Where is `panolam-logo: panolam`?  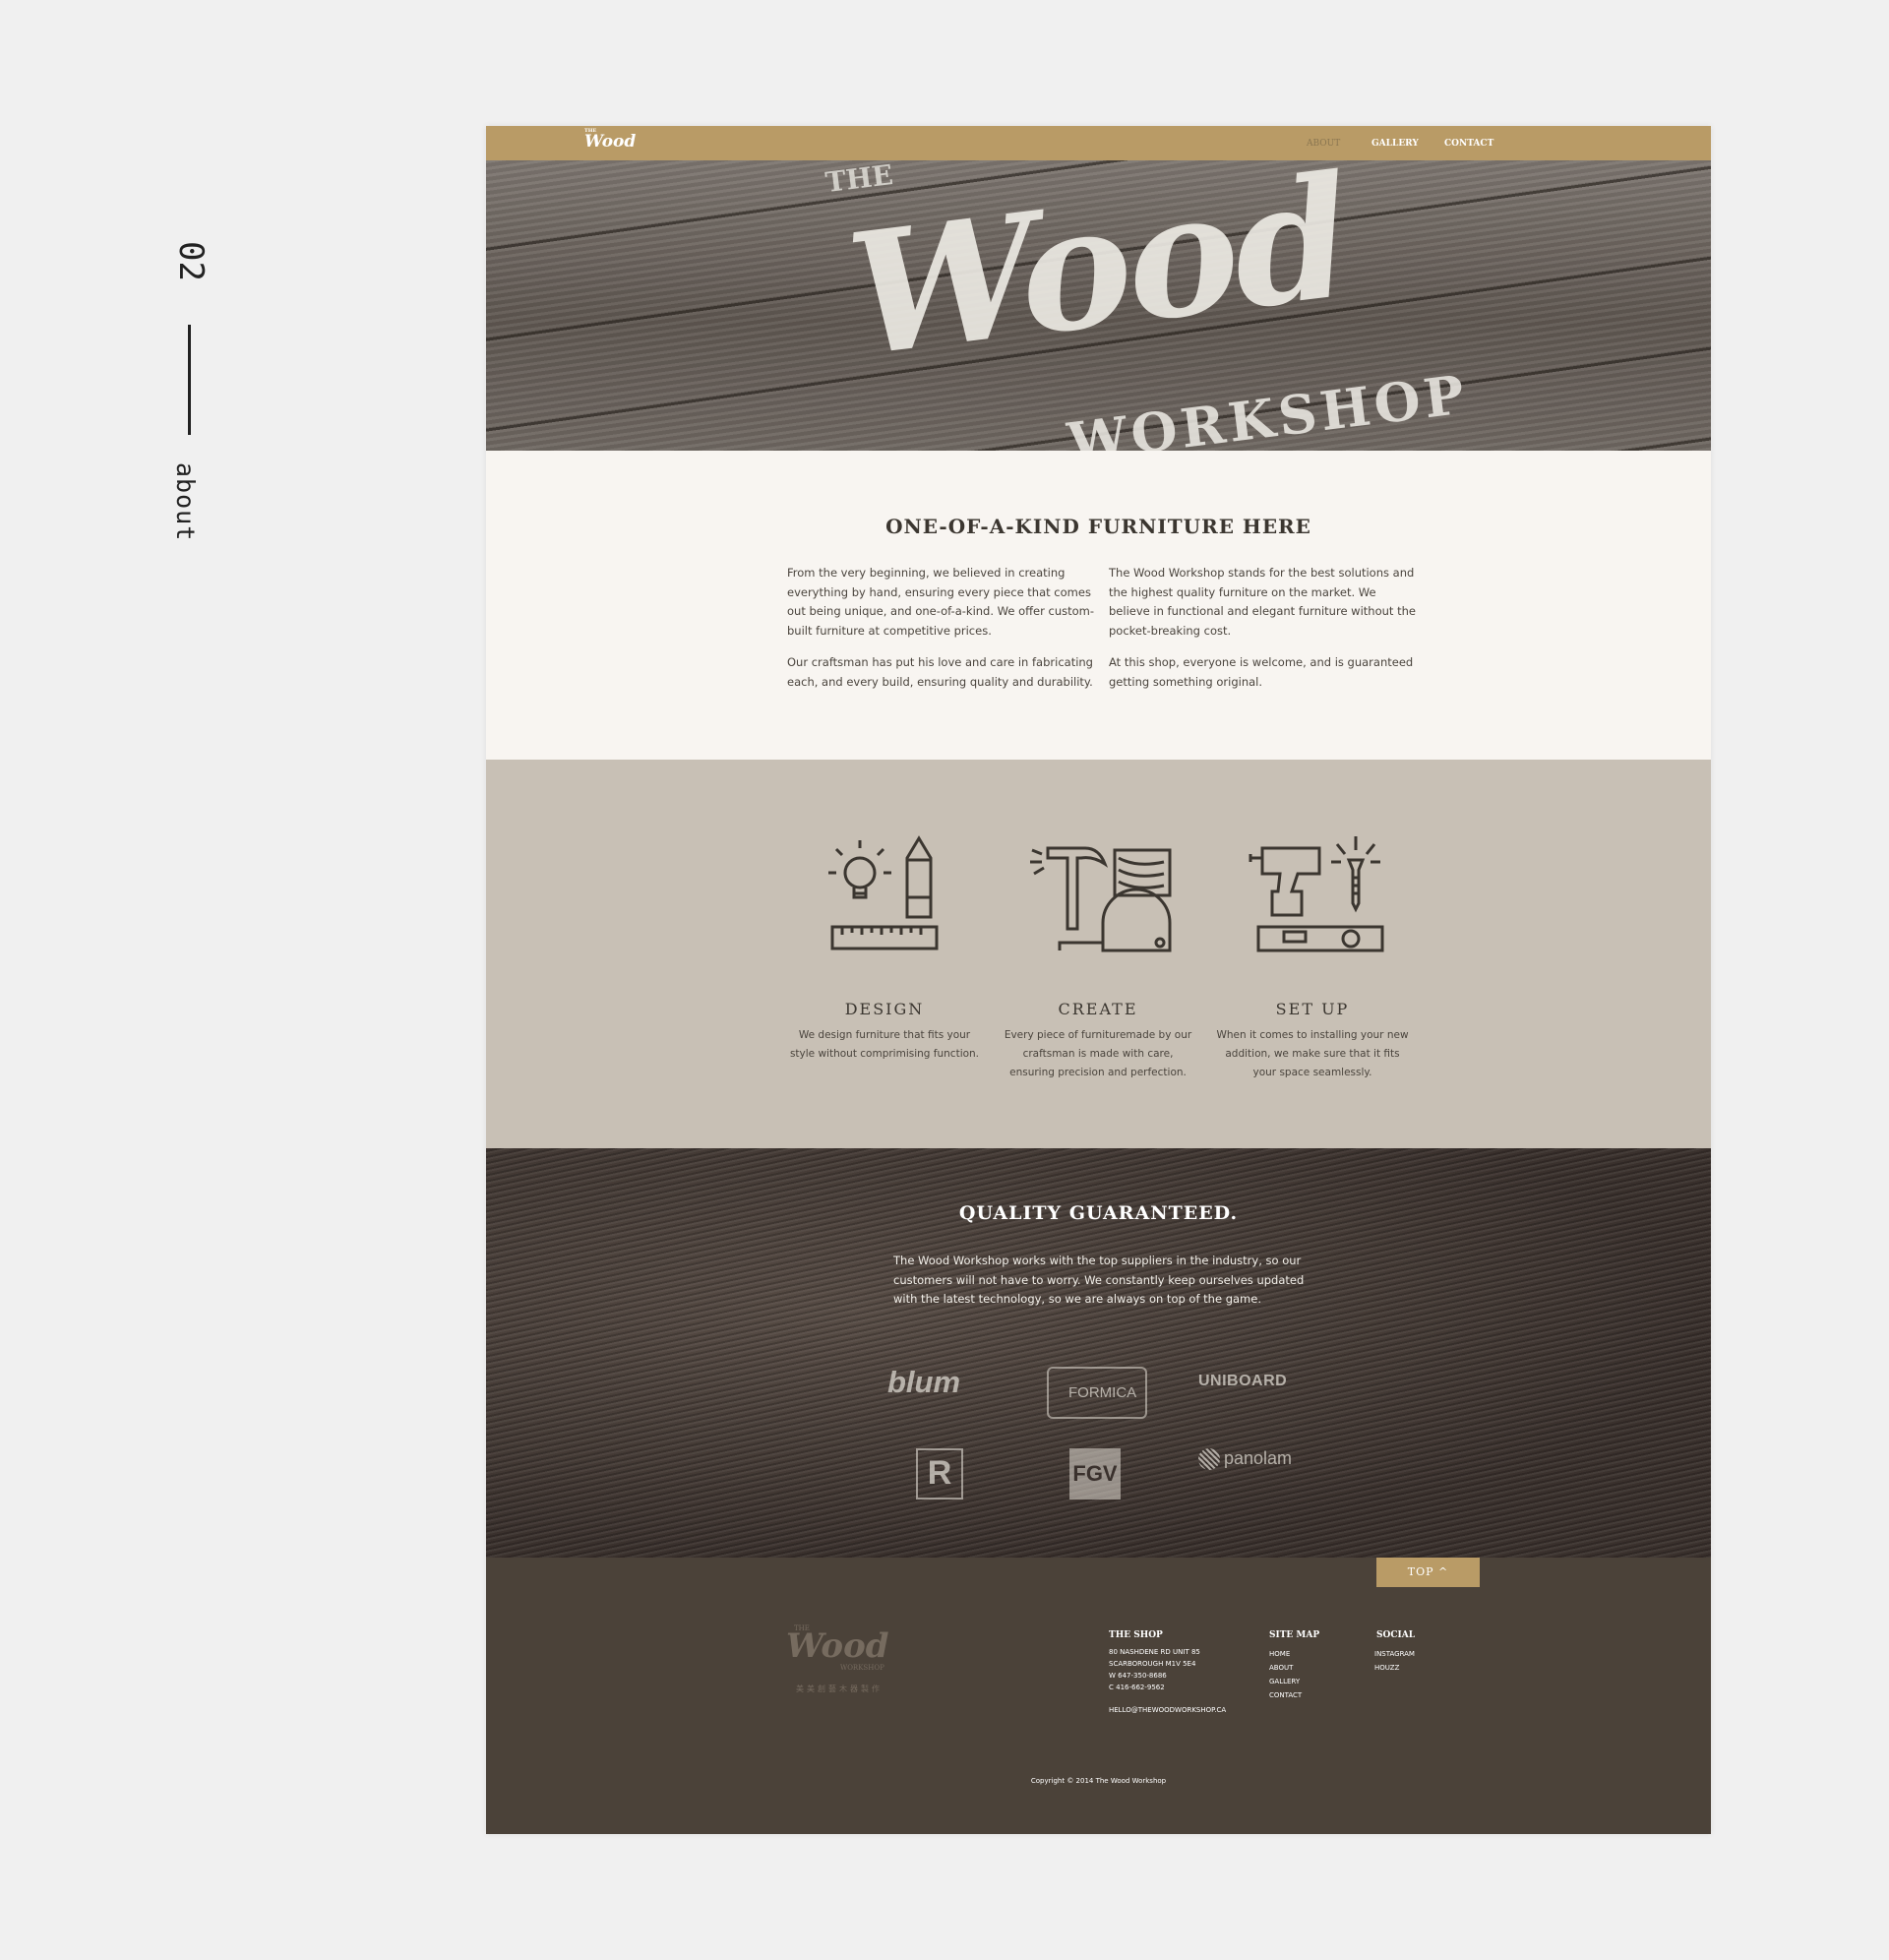 panolam-logo: panolam is located at coordinates (1245, 1459).